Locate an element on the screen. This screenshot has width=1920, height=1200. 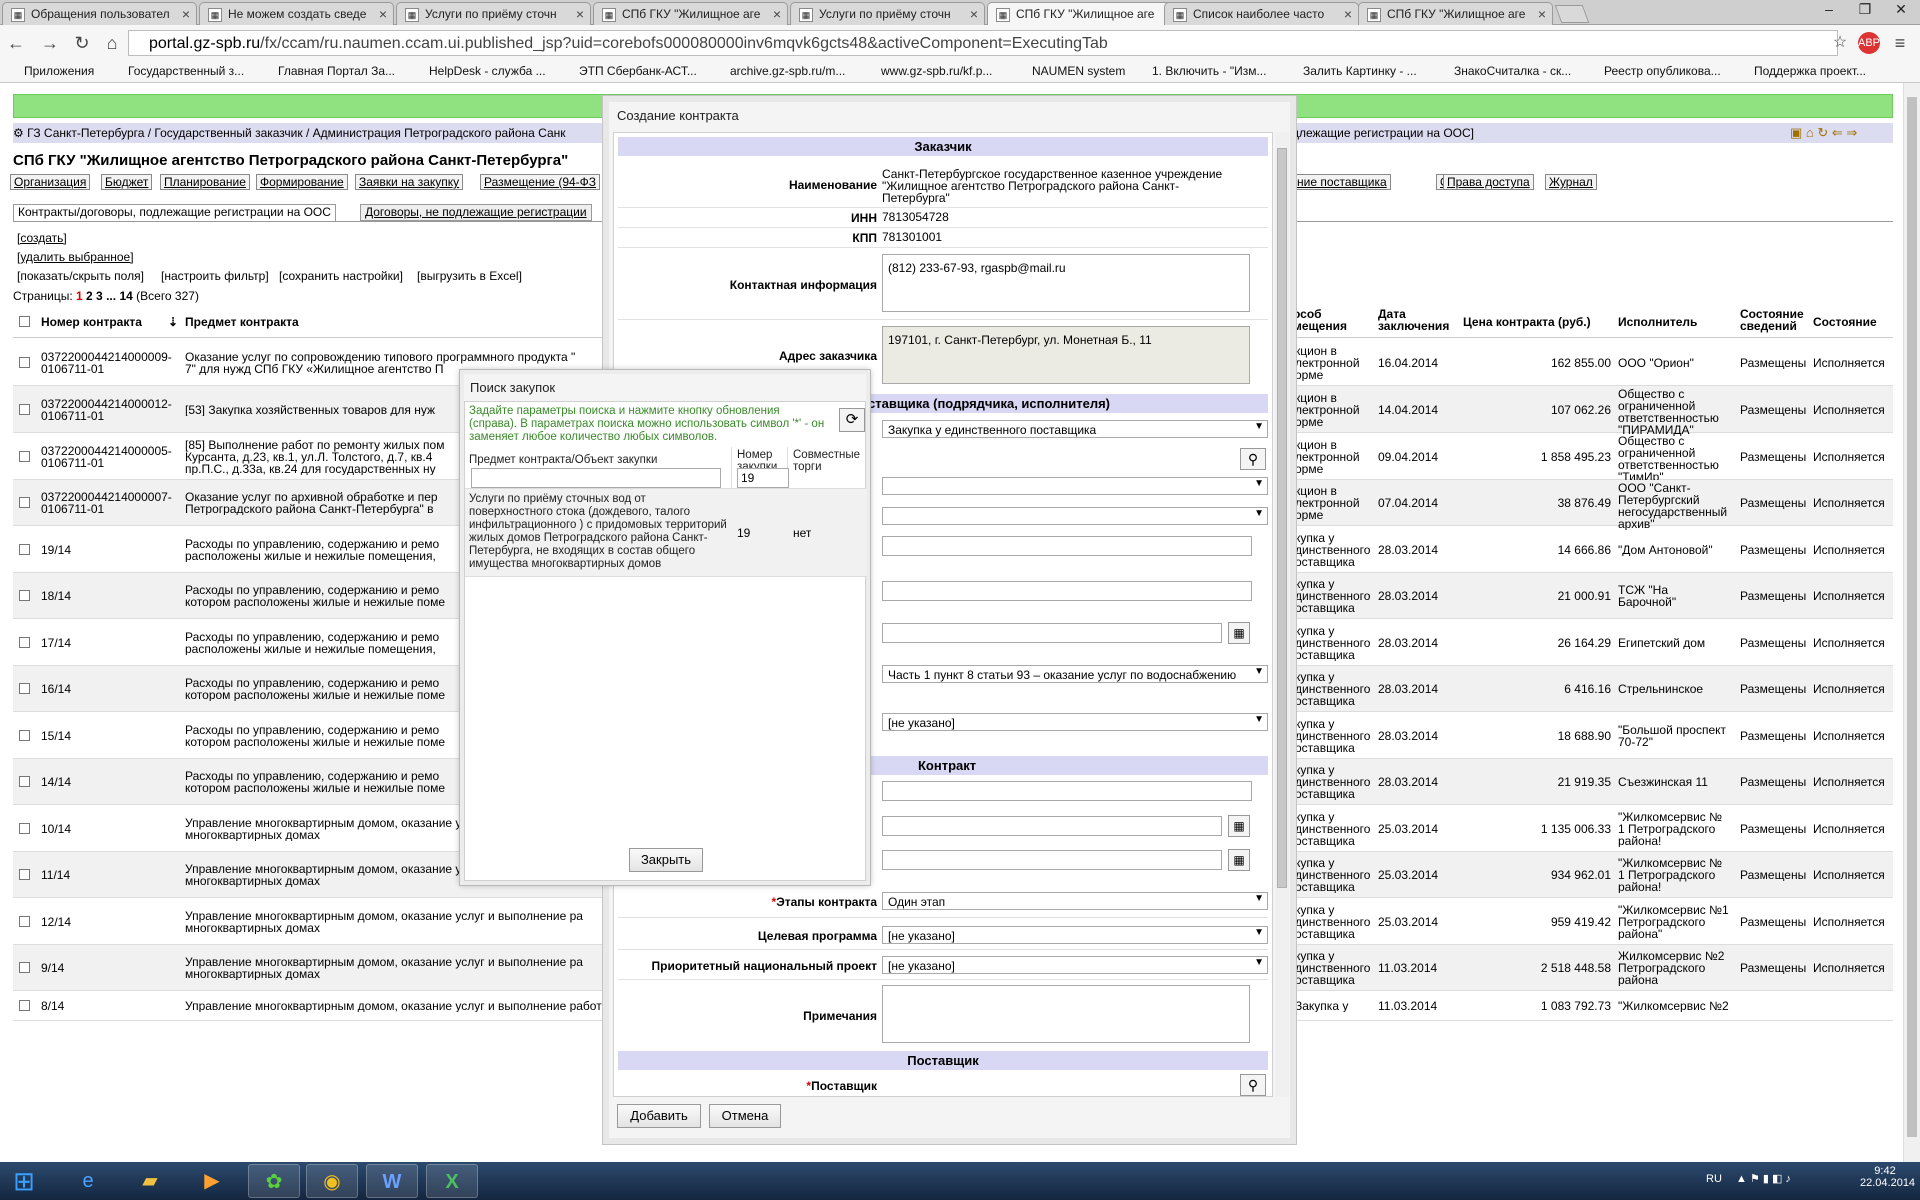
media-player-icon: ▶ is located at coordinates (212, 1181).